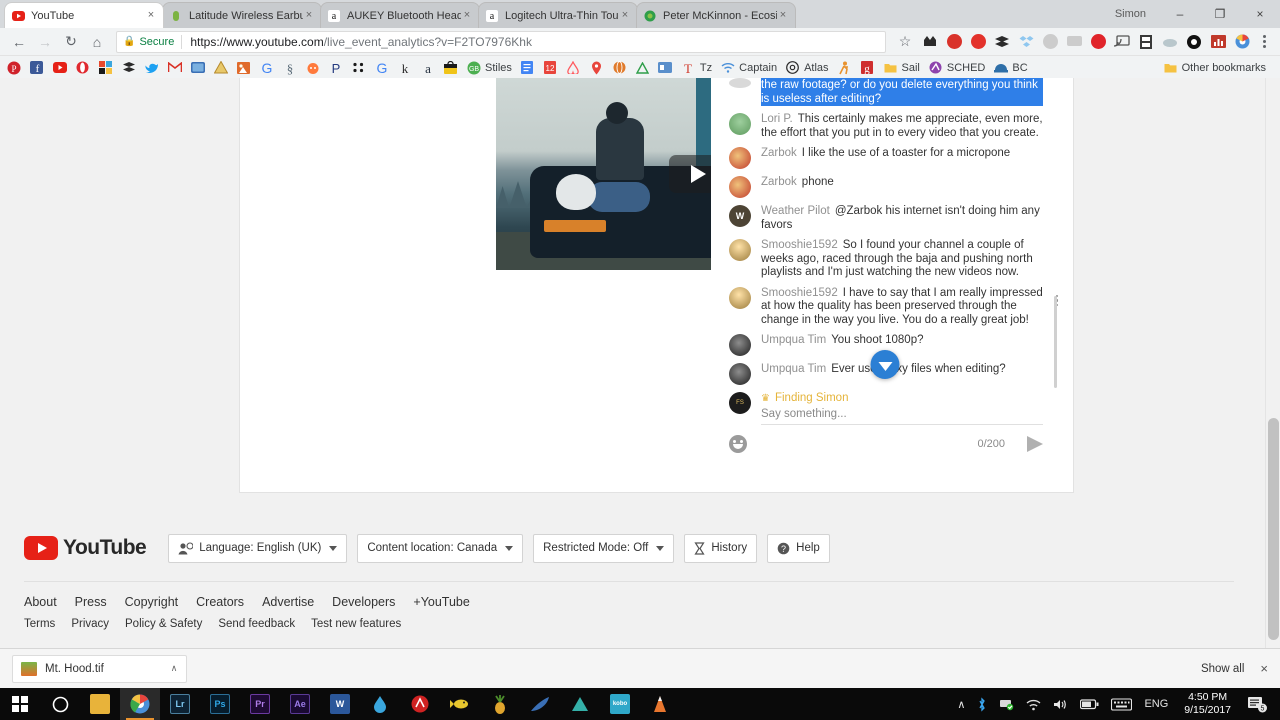 This screenshot has width=1280, height=720. I want to click on tray-expand-chevron-icon: ∧, so click(961, 704).